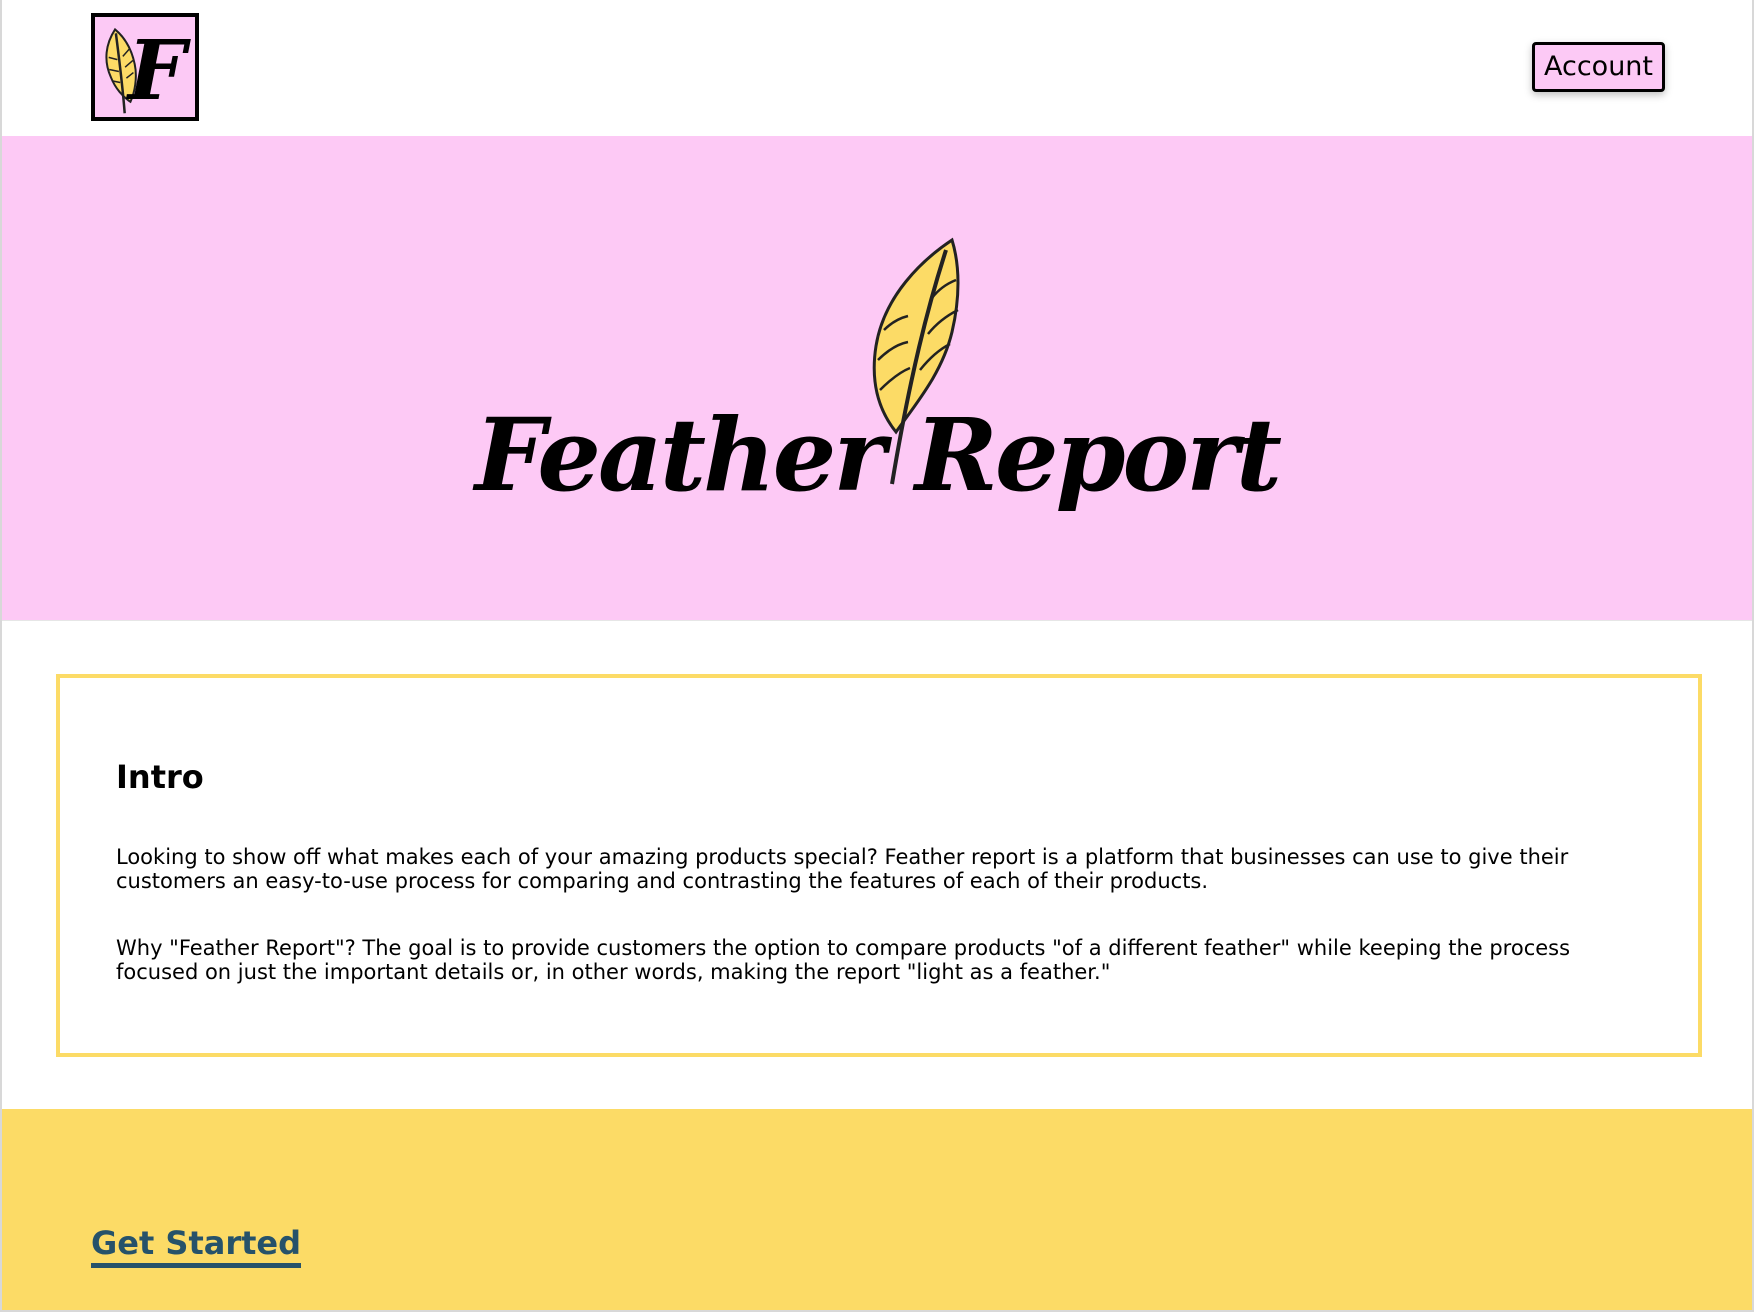 The width and height of the screenshot is (1754, 1312). What do you see at coordinates (160, 777) in the screenshot?
I see `intro-heading: Intro` at bounding box center [160, 777].